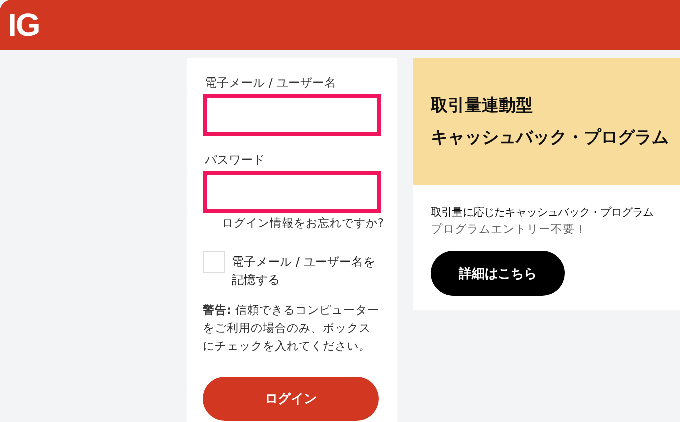 This screenshot has width=680, height=422. What do you see at coordinates (509, 229) in the screenshot?
I see `promo-note: プログラムエントリー不要！` at bounding box center [509, 229].